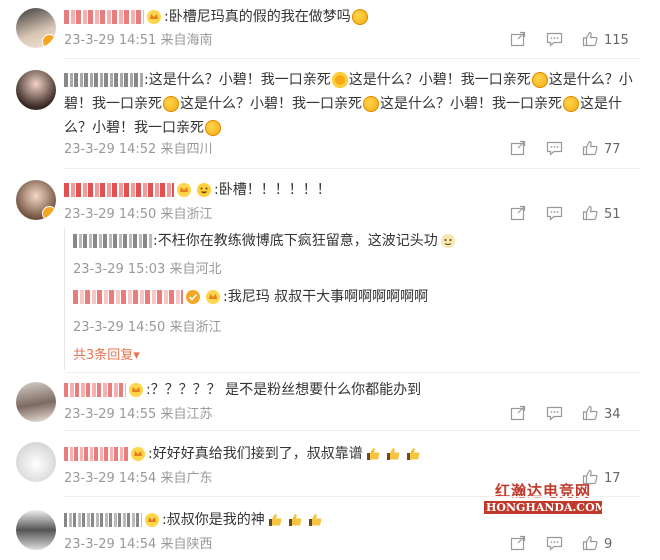 Image resolution: width=660 pixels, height=560 pixels. What do you see at coordinates (352, 17) in the screenshot?
I see `comment-text-line: :卧槽尼玛真的假的我在做梦吗` at bounding box center [352, 17].